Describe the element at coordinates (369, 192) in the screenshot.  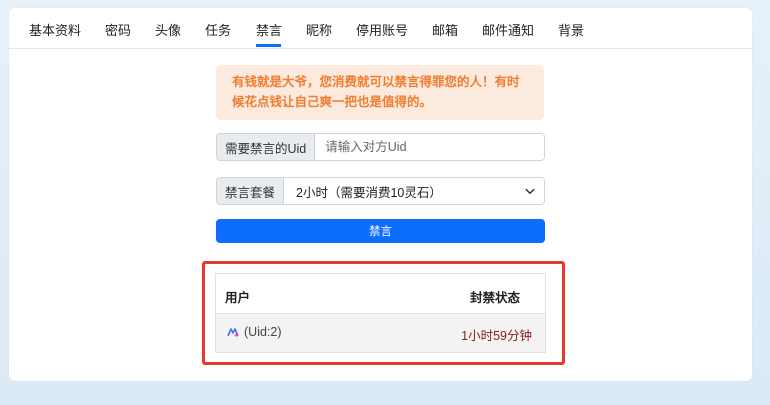
I see `package-selected-value: 2小时（需要消费10灵石）` at that location.